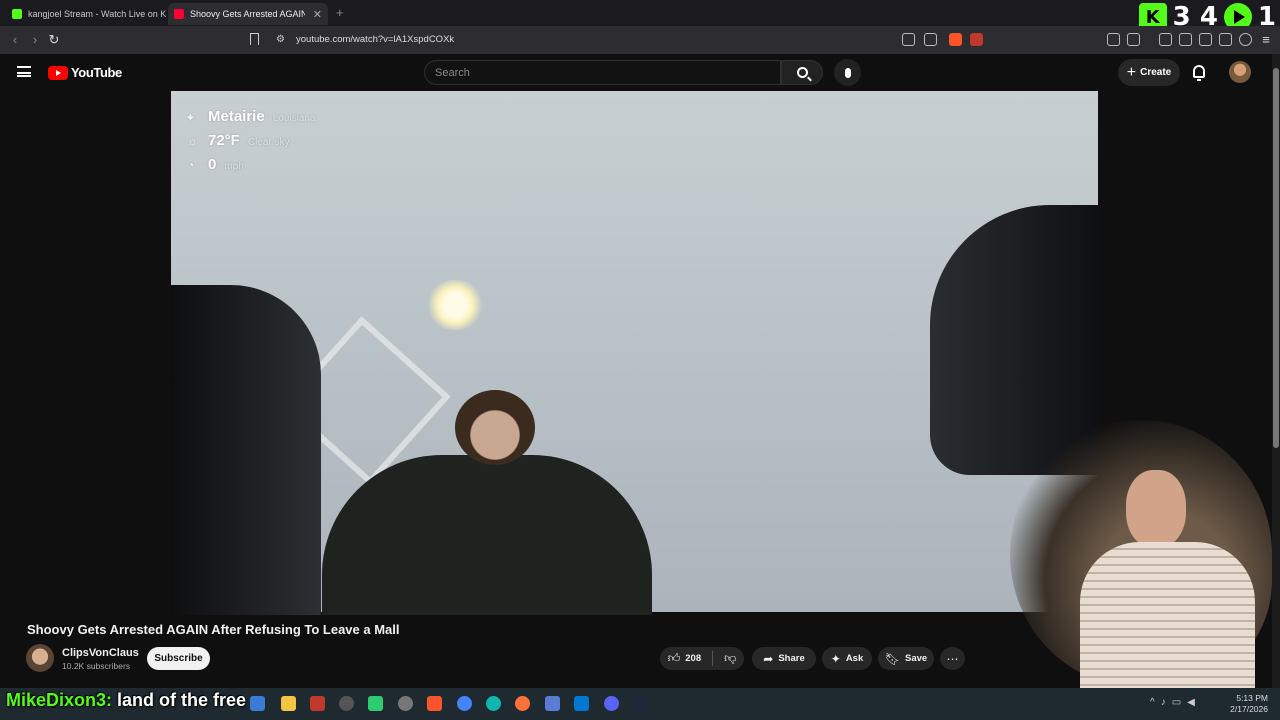  I want to click on vpn-icon, so click(1205, 39).